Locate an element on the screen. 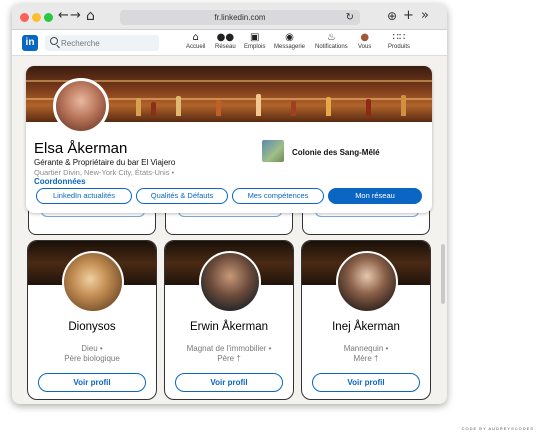 The width and height of the screenshot is (540, 438). forward-arrow-icon: → is located at coordinates (75, 16).